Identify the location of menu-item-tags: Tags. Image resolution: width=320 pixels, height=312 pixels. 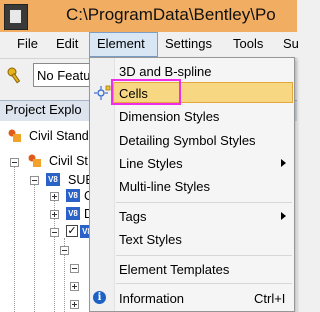
(132, 216).